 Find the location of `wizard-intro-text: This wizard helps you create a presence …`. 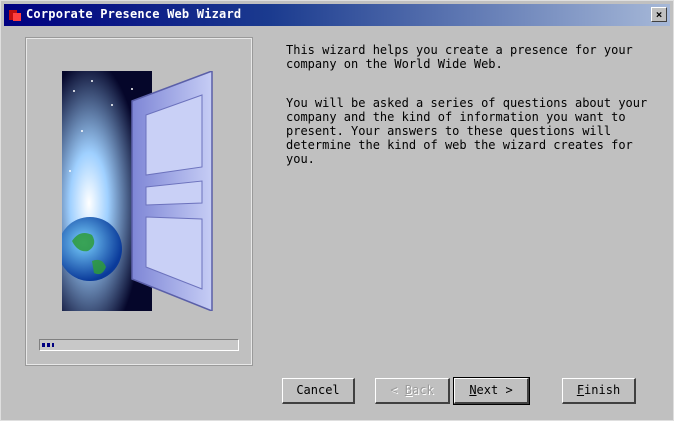

wizard-intro-text: This wizard helps you create a presence … is located at coordinates (459, 57).